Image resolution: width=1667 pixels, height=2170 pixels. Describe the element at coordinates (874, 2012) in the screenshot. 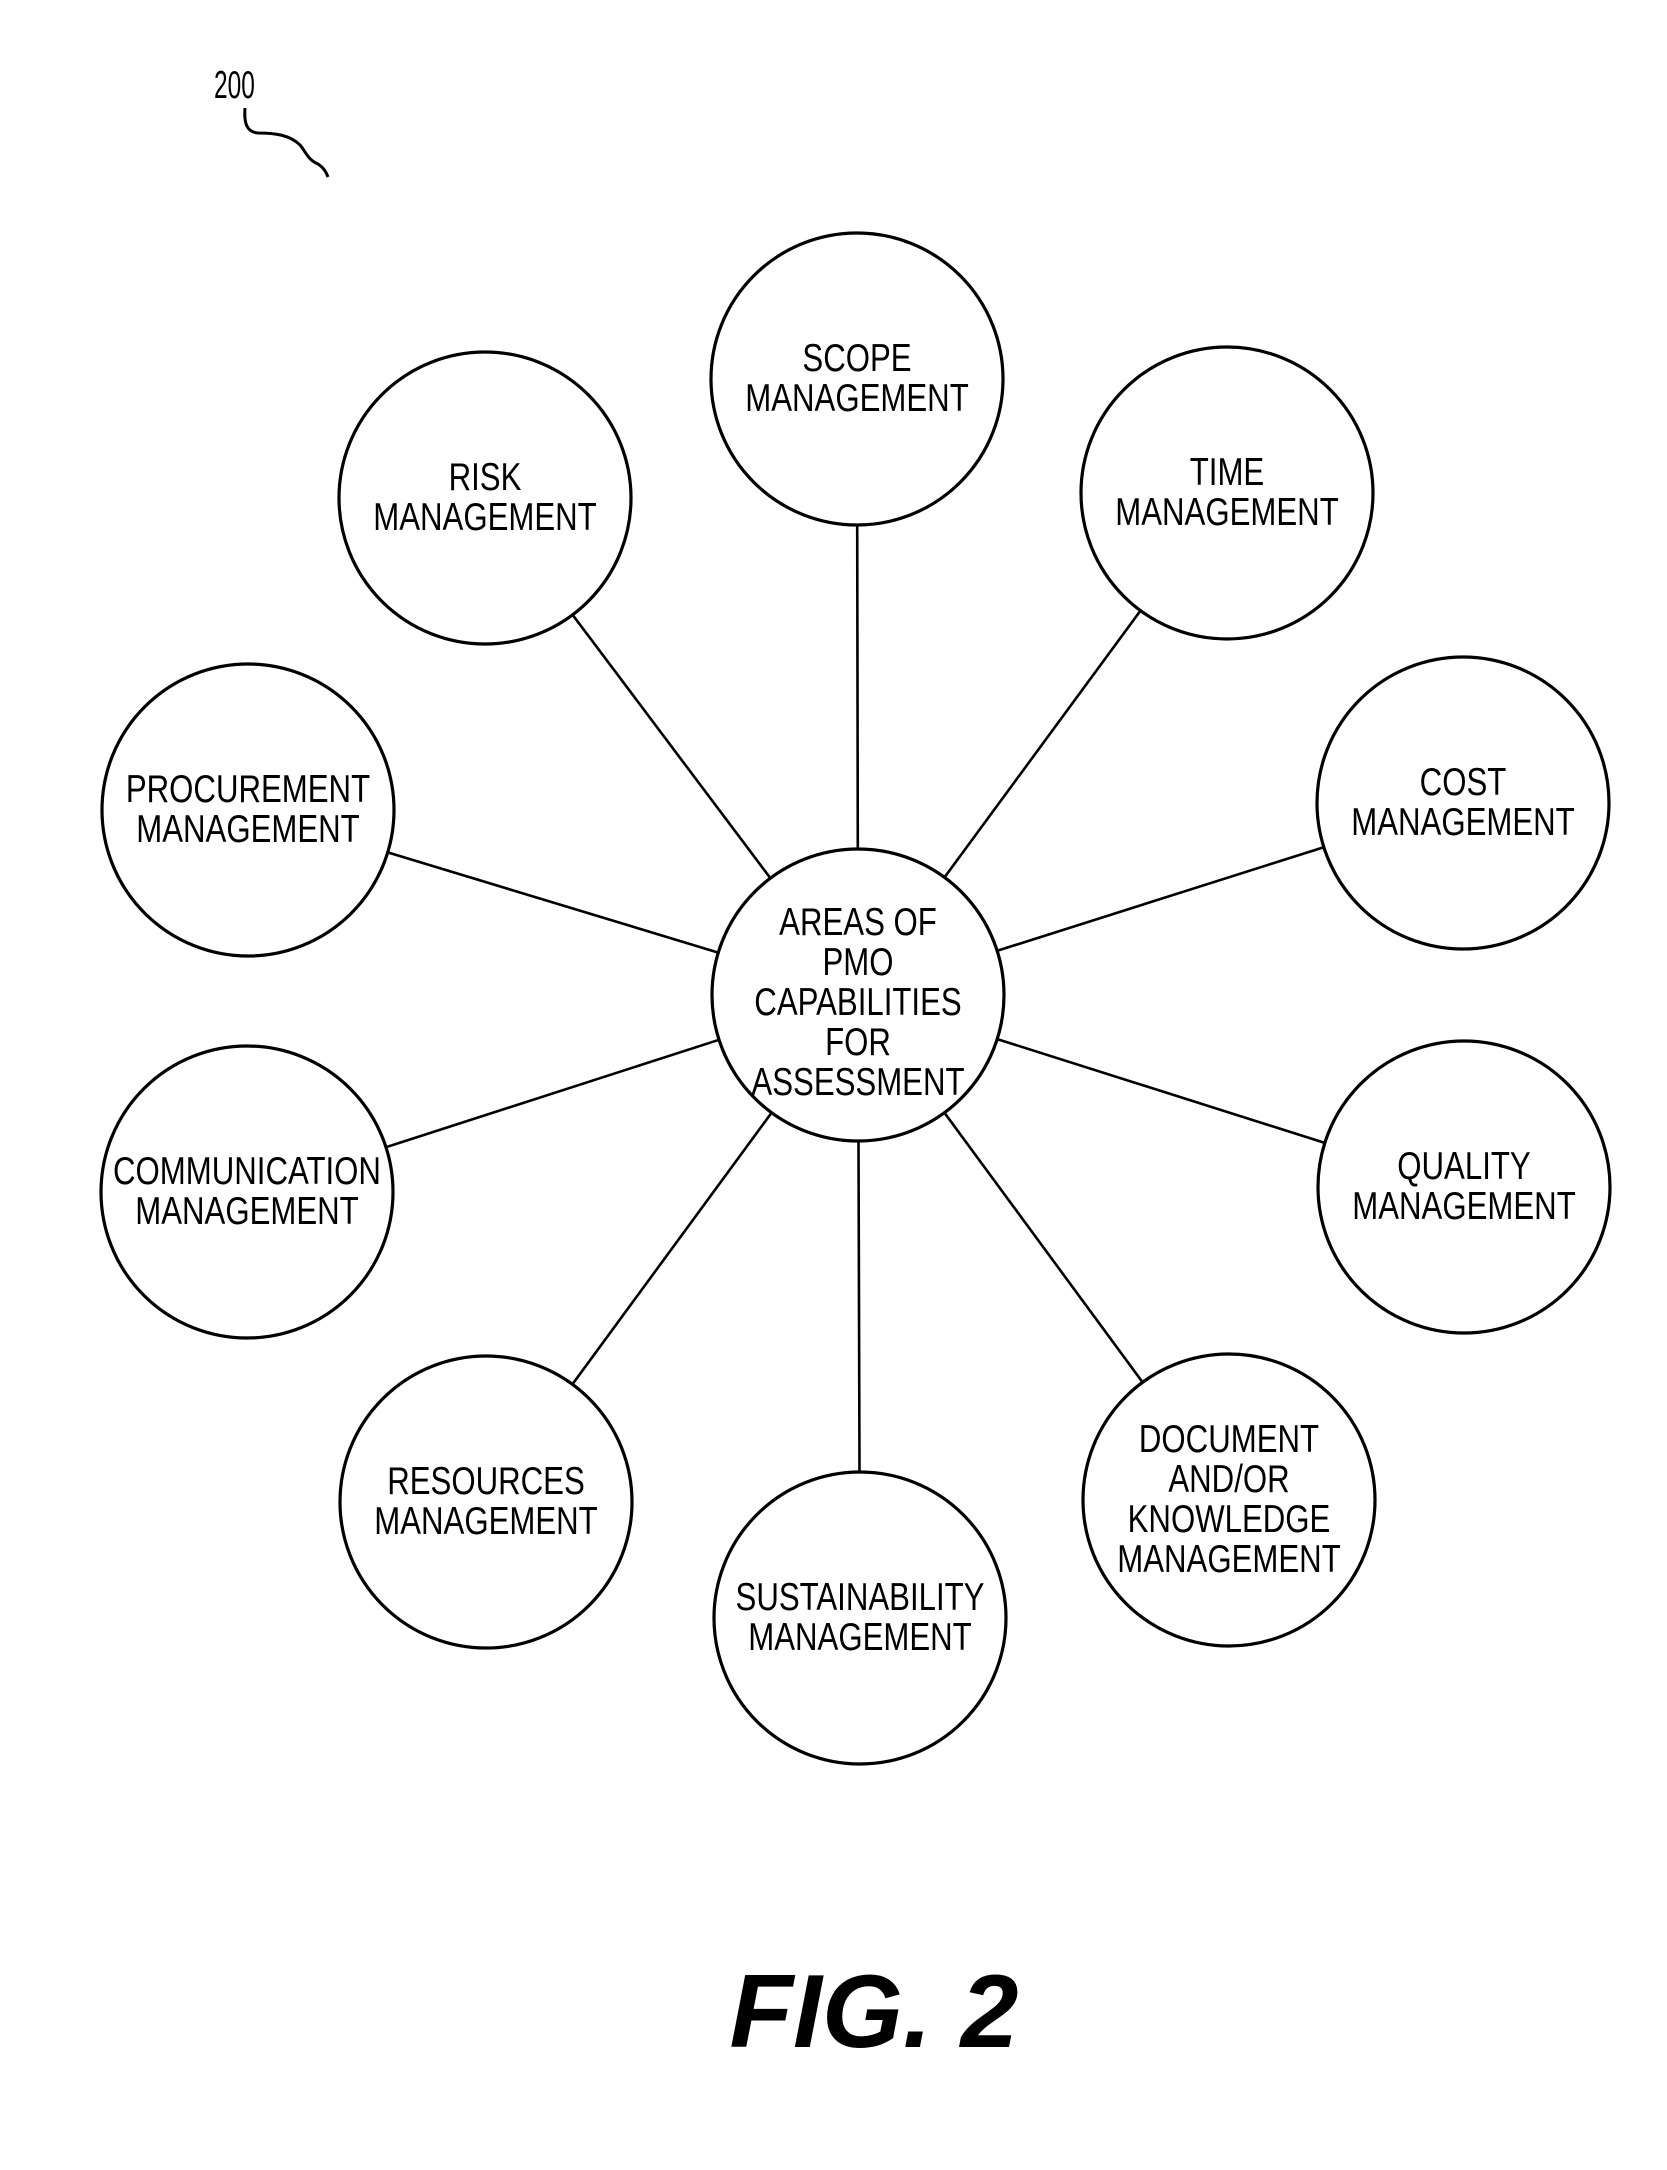

I see `figure-caption: FIG. 2` at that location.